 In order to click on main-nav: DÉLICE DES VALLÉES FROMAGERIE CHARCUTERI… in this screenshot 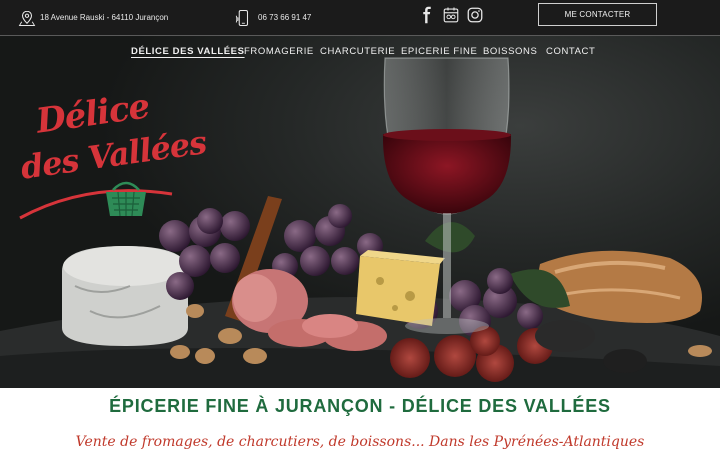, I will do `click(360, 53)`.